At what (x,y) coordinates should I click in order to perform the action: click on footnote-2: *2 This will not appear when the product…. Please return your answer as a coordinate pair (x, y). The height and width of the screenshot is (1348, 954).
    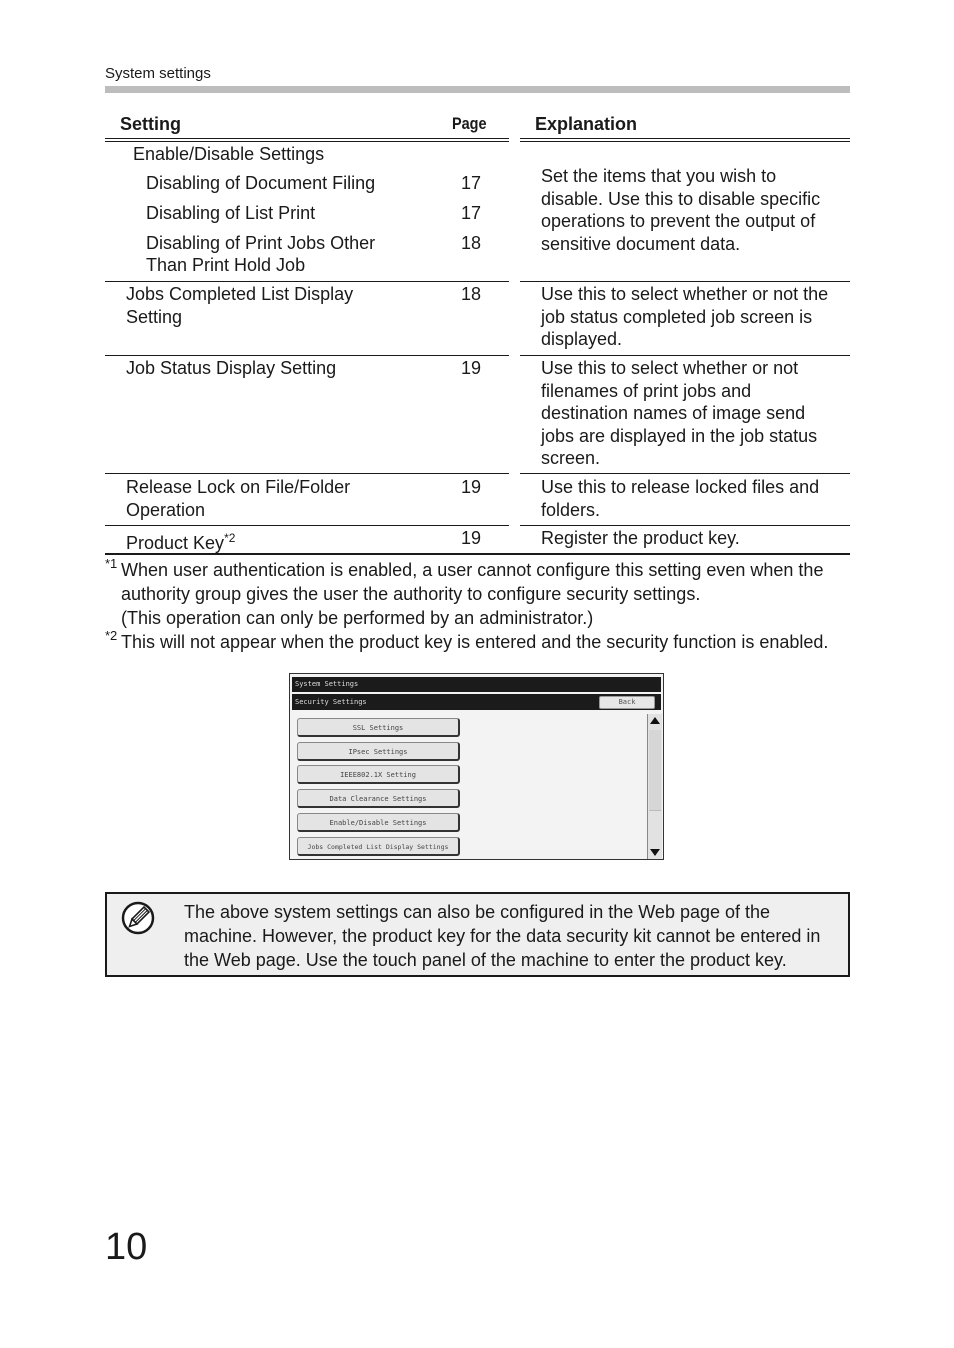
    Looking at the image, I should click on (480, 641).